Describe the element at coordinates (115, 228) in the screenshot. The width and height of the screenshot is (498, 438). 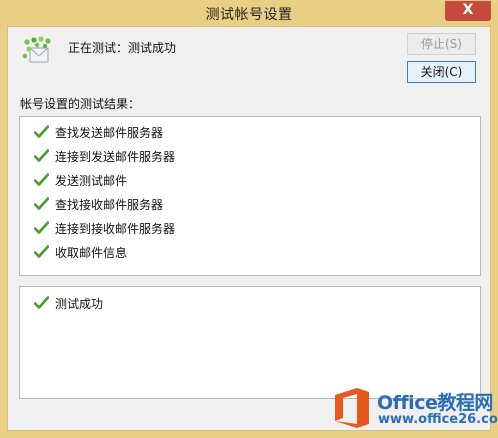
I see `list-item-label: 连接到接收邮件服务器` at that location.